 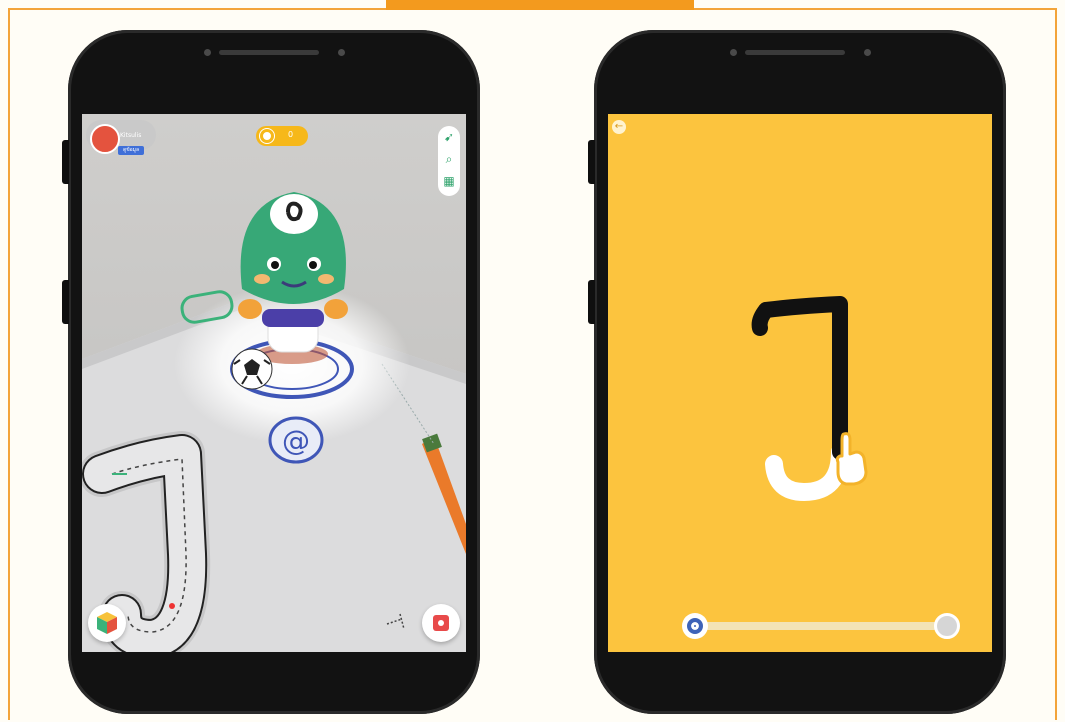 I want to click on coin-icon, so click(x=267, y=136).